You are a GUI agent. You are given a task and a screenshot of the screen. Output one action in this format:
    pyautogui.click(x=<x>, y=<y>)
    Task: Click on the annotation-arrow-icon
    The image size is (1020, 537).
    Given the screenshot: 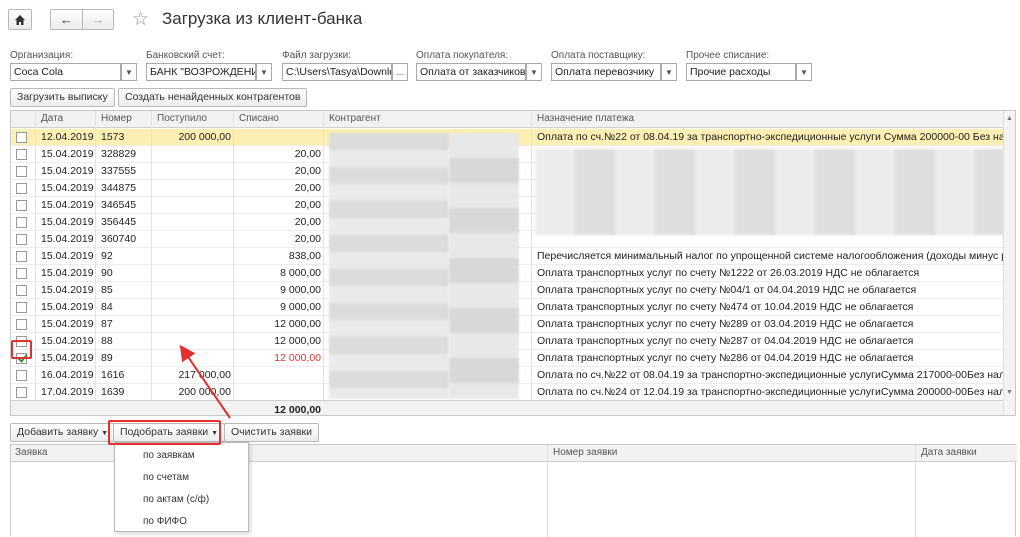 What is the action you would take?
    pyautogui.click(x=205, y=381)
    